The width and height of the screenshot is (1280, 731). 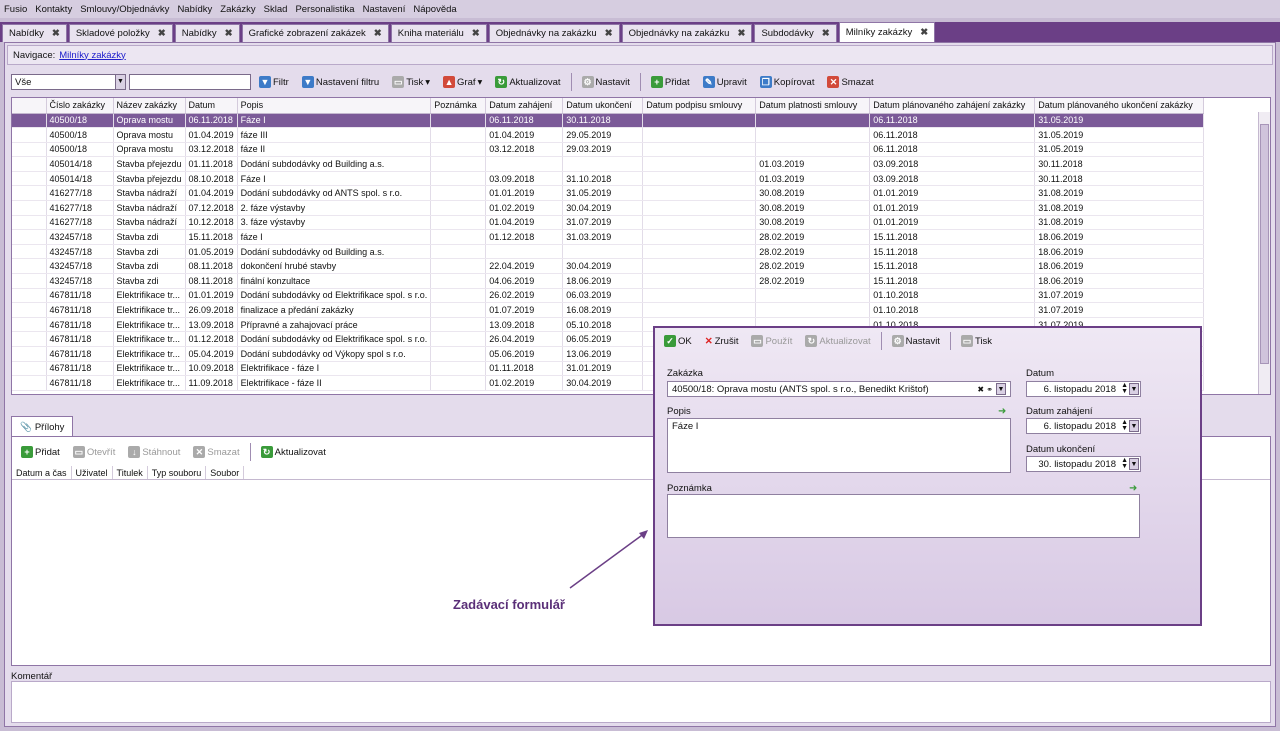 I want to click on calendar-dropdown-icon: ▼, so click(x=1134, y=426).